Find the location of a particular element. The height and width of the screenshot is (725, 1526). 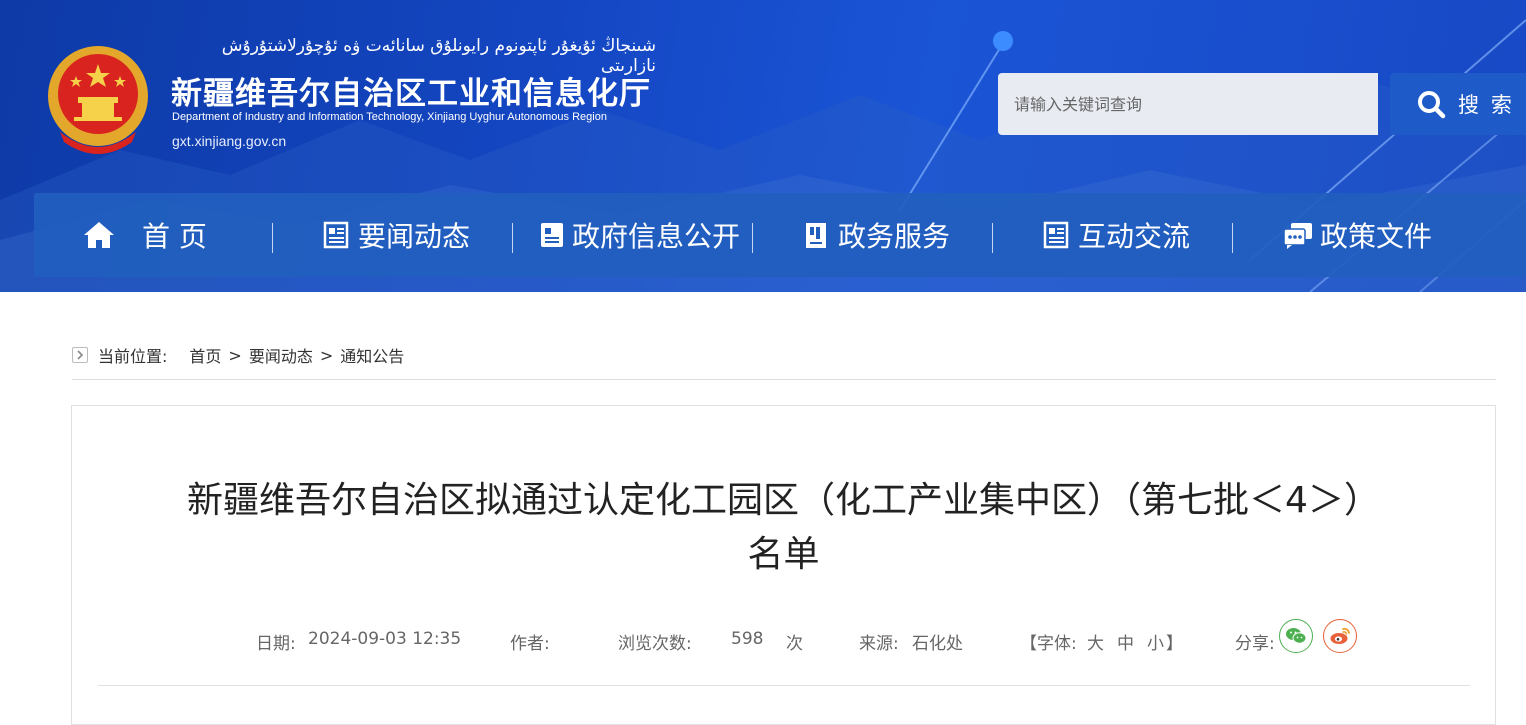

source-value: 石化处 is located at coordinates (937, 644).